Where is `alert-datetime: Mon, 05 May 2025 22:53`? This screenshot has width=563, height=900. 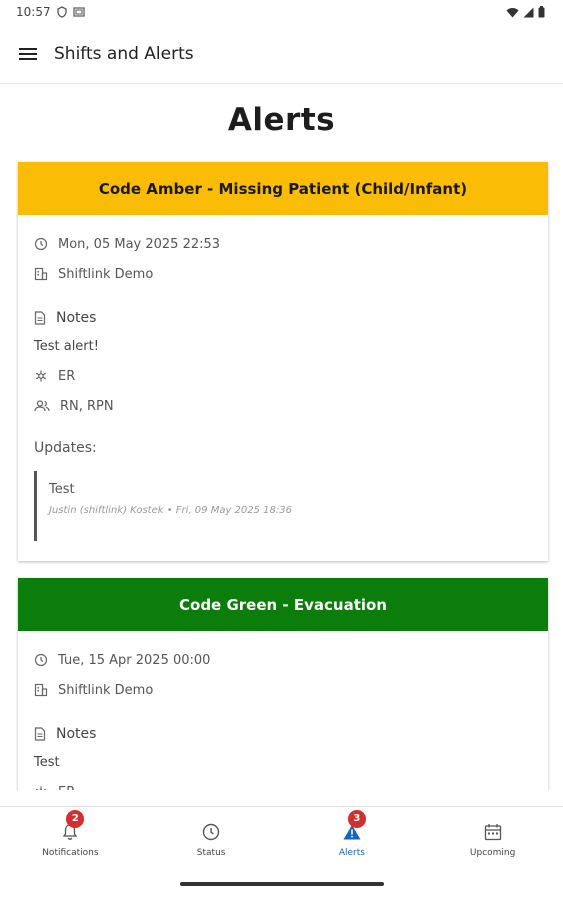
alert-datetime: Mon, 05 May 2025 22:53 is located at coordinates (139, 244).